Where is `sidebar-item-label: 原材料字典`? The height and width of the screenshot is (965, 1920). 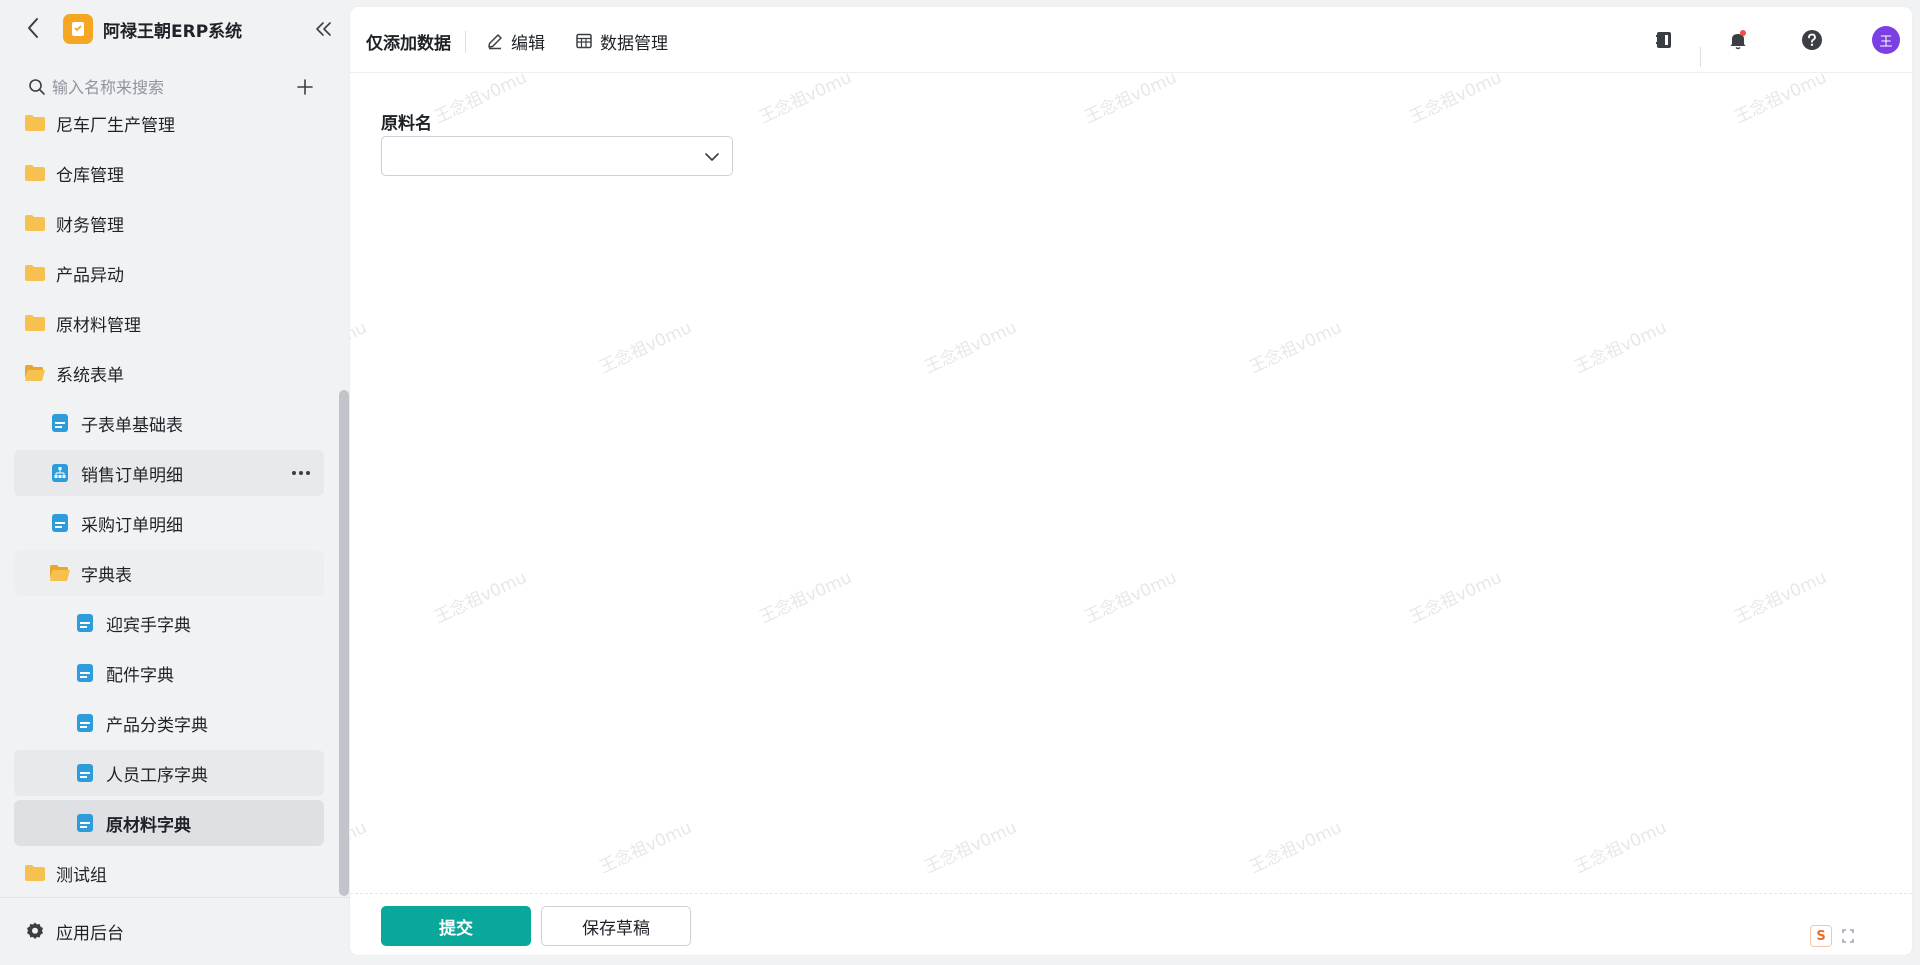 sidebar-item-label: 原材料字典 is located at coordinates (148, 825).